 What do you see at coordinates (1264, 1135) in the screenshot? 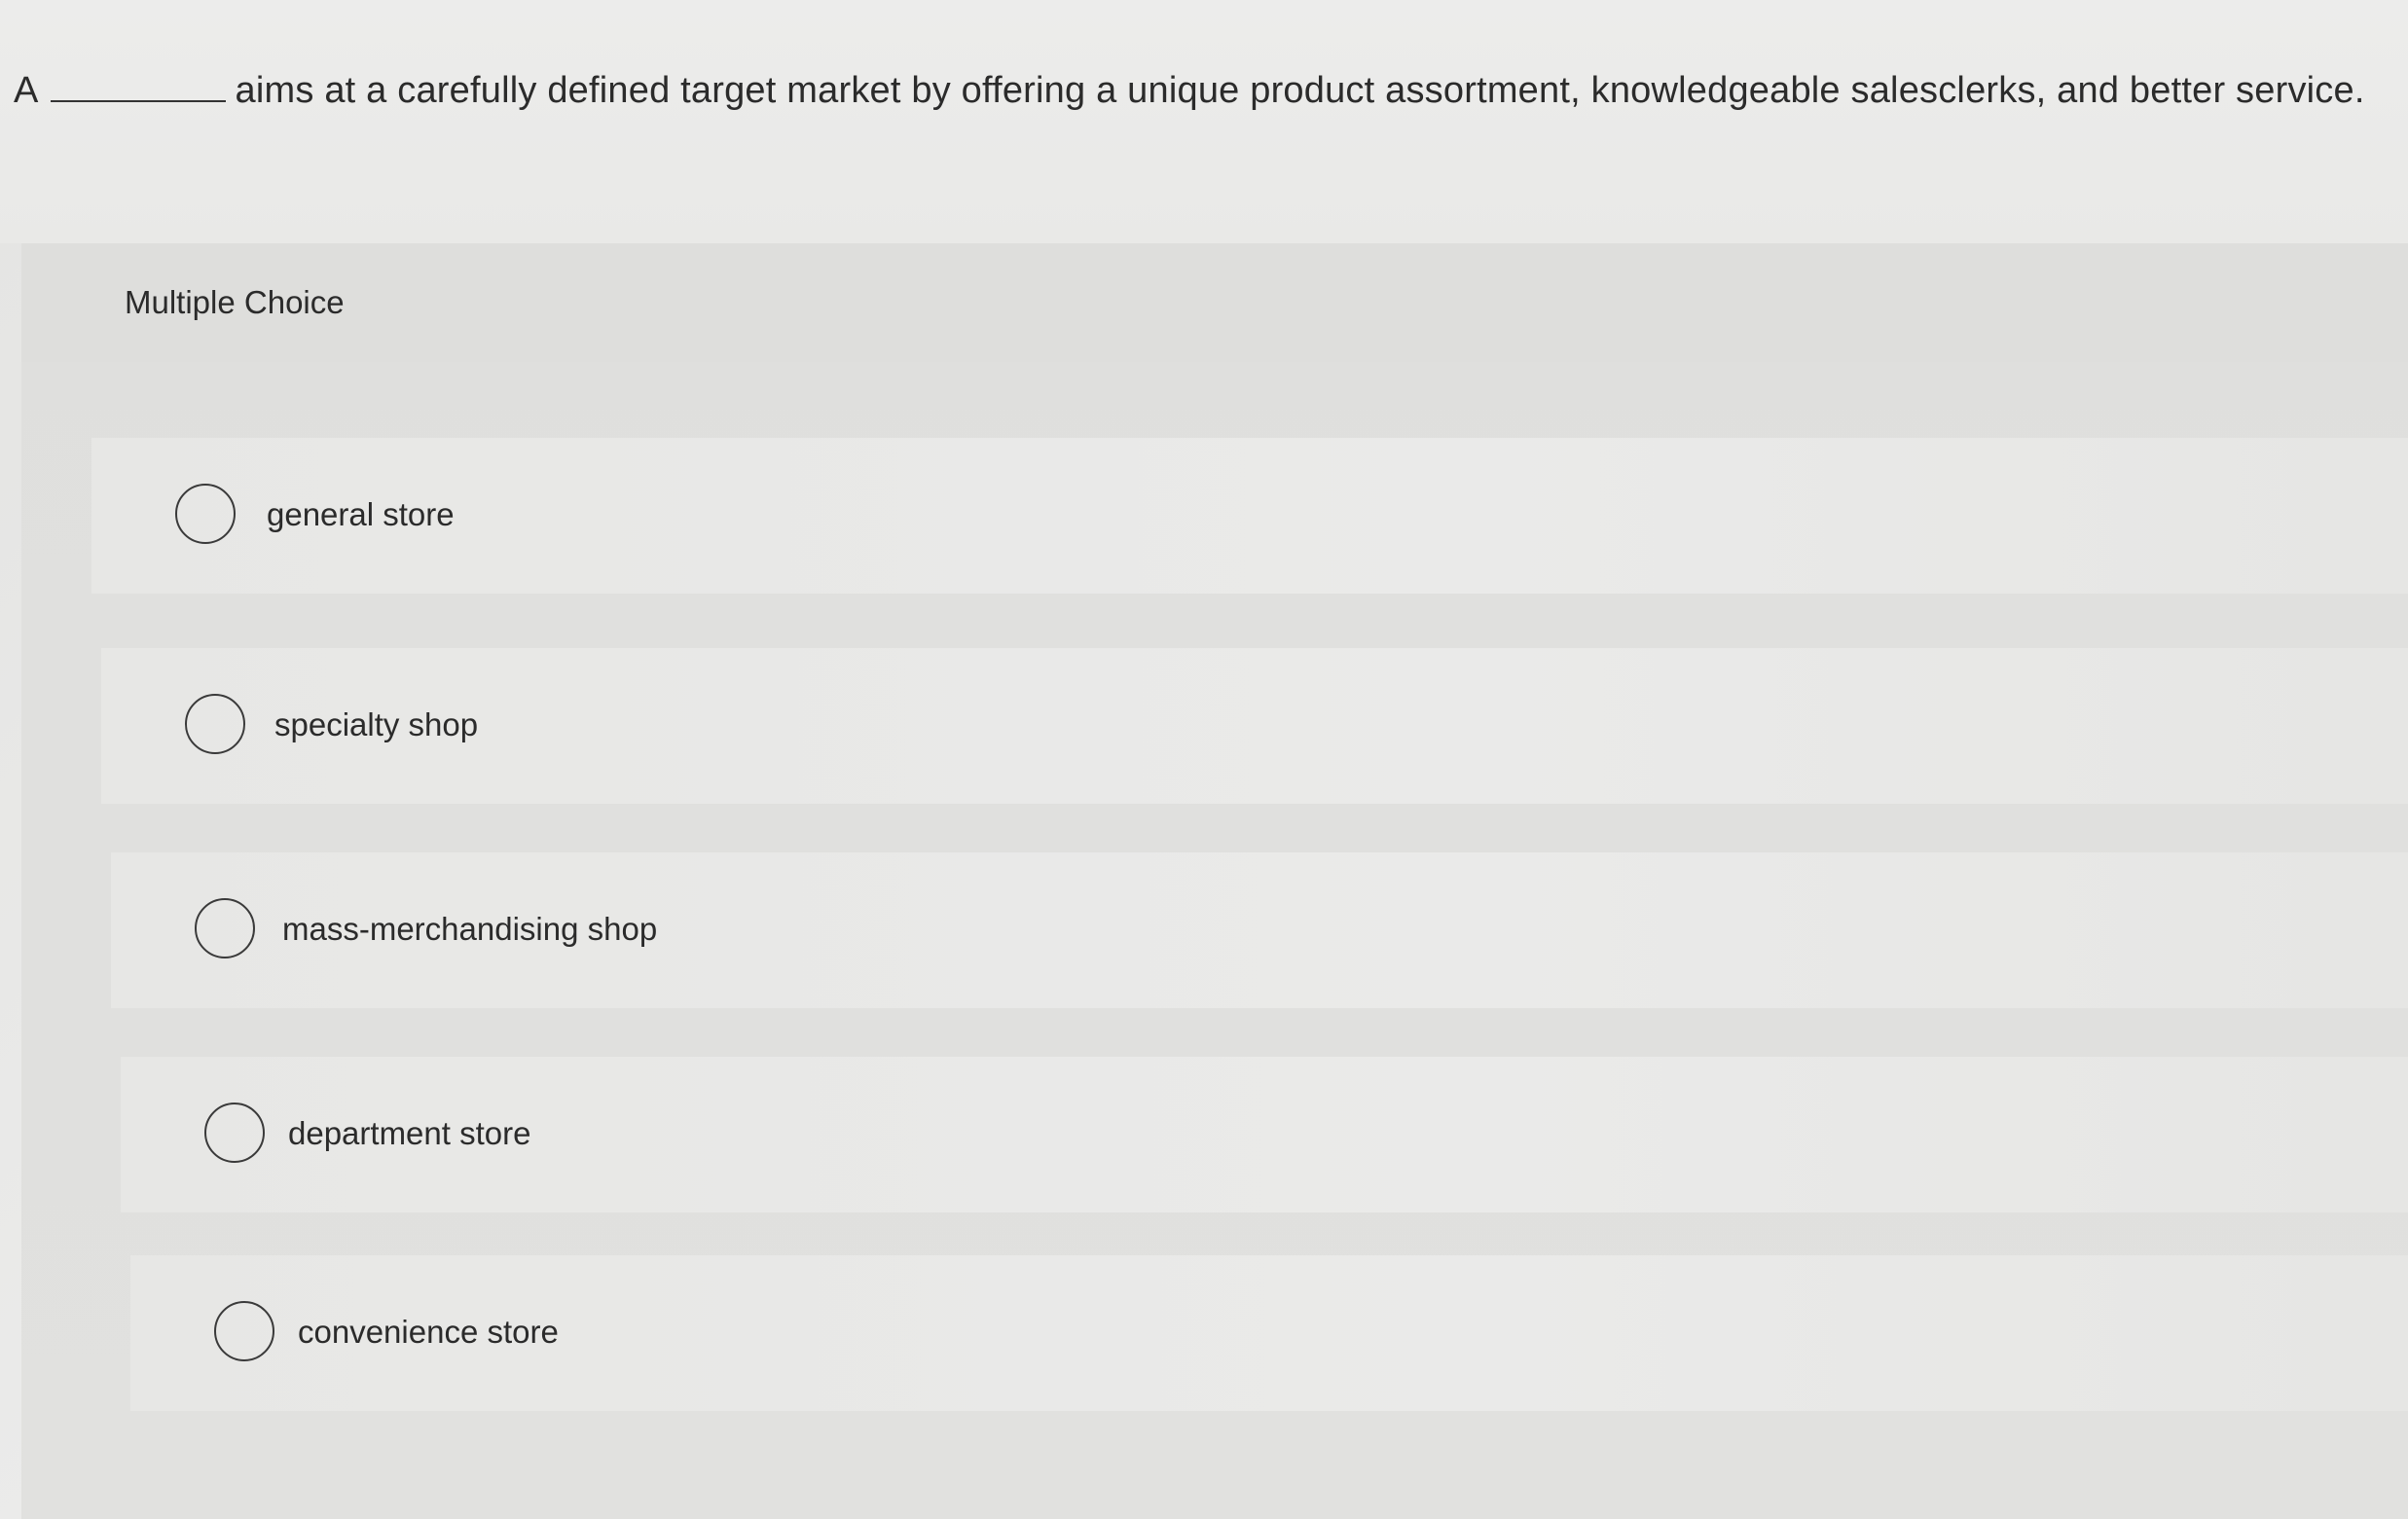
I see `choice-option-department-store: department store` at bounding box center [1264, 1135].